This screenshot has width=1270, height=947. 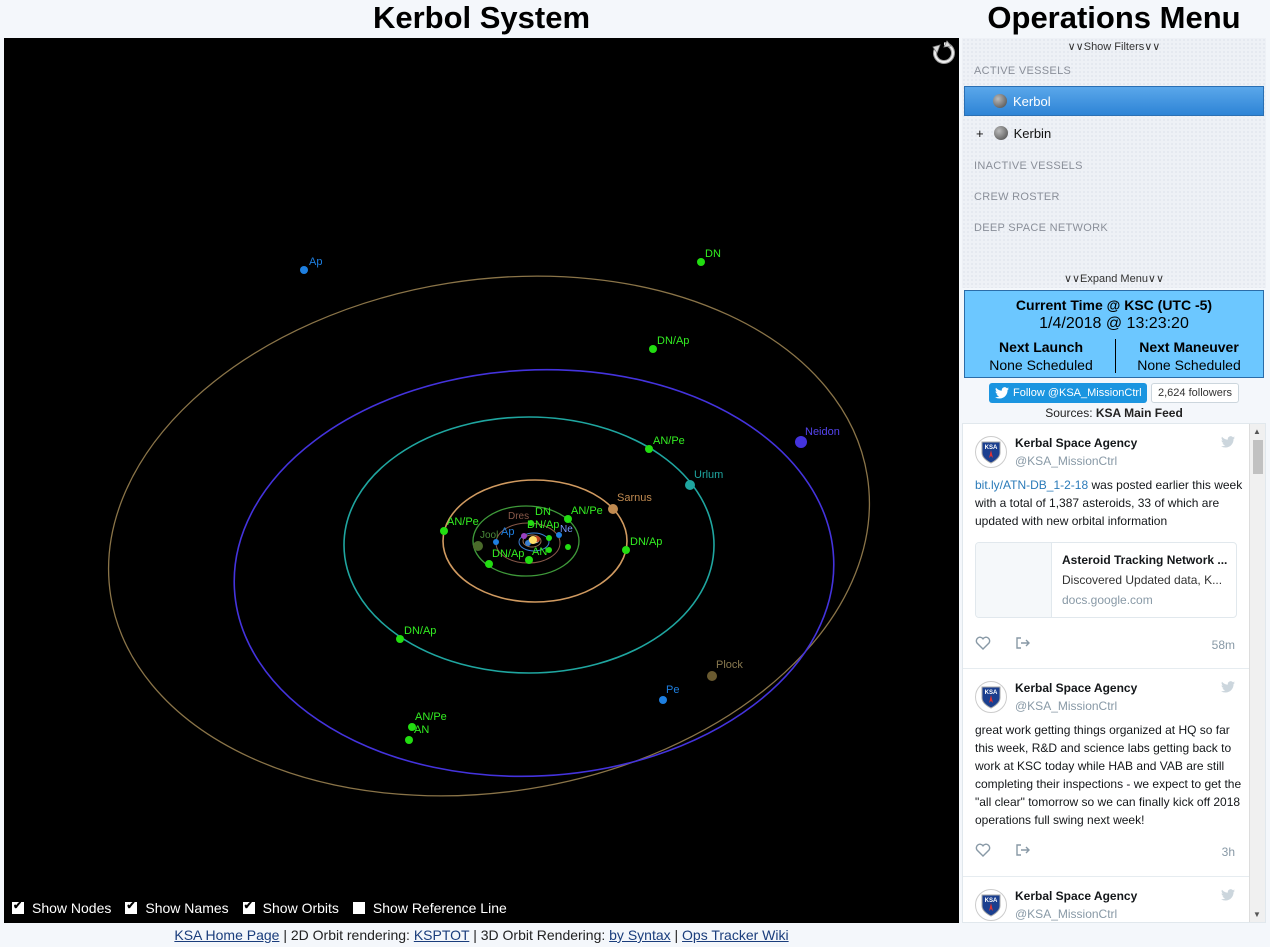 What do you see at coordinates (1195, 393) in the screenshot?
I see `follower-count: 2,624 followers` at bounding box center [1195, 393].